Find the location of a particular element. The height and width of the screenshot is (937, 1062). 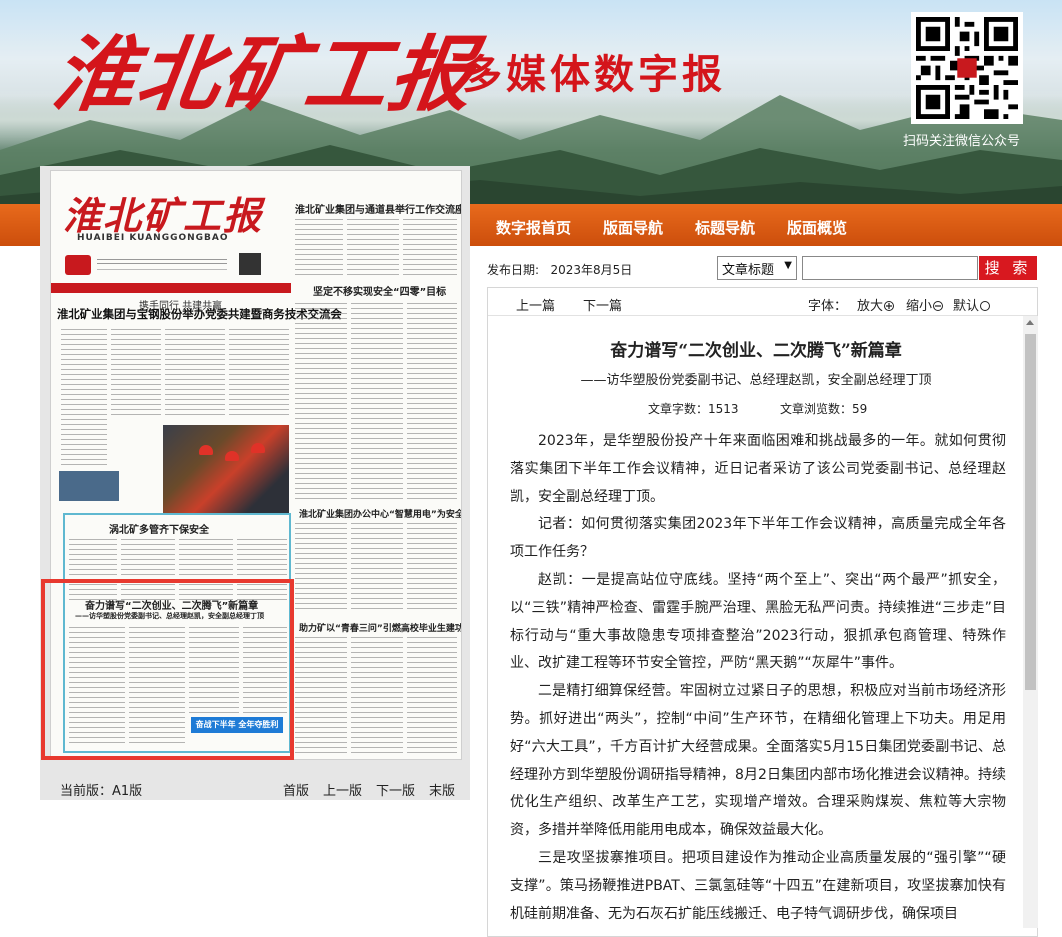

article-view-count: 文章浏览数：59 is located at coordinates (824, 409).